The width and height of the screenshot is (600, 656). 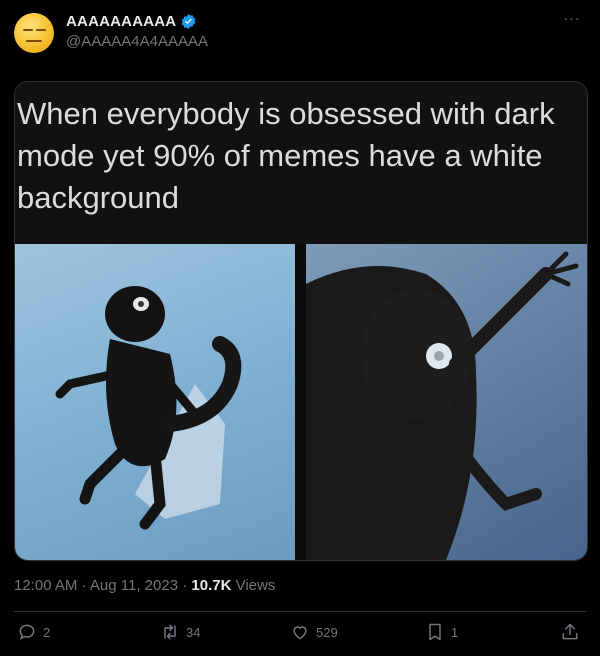 What do you see at coordinates (193, 632) in the screenshot?
I see `retweet-count: 34` at bounding box center [193, 632].